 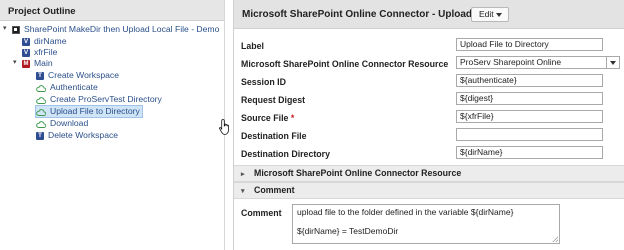 What do you see at coordinates (224, 127) in the screenshot?
I see `hand-cursor-icon` at bounding box center [224, 127].